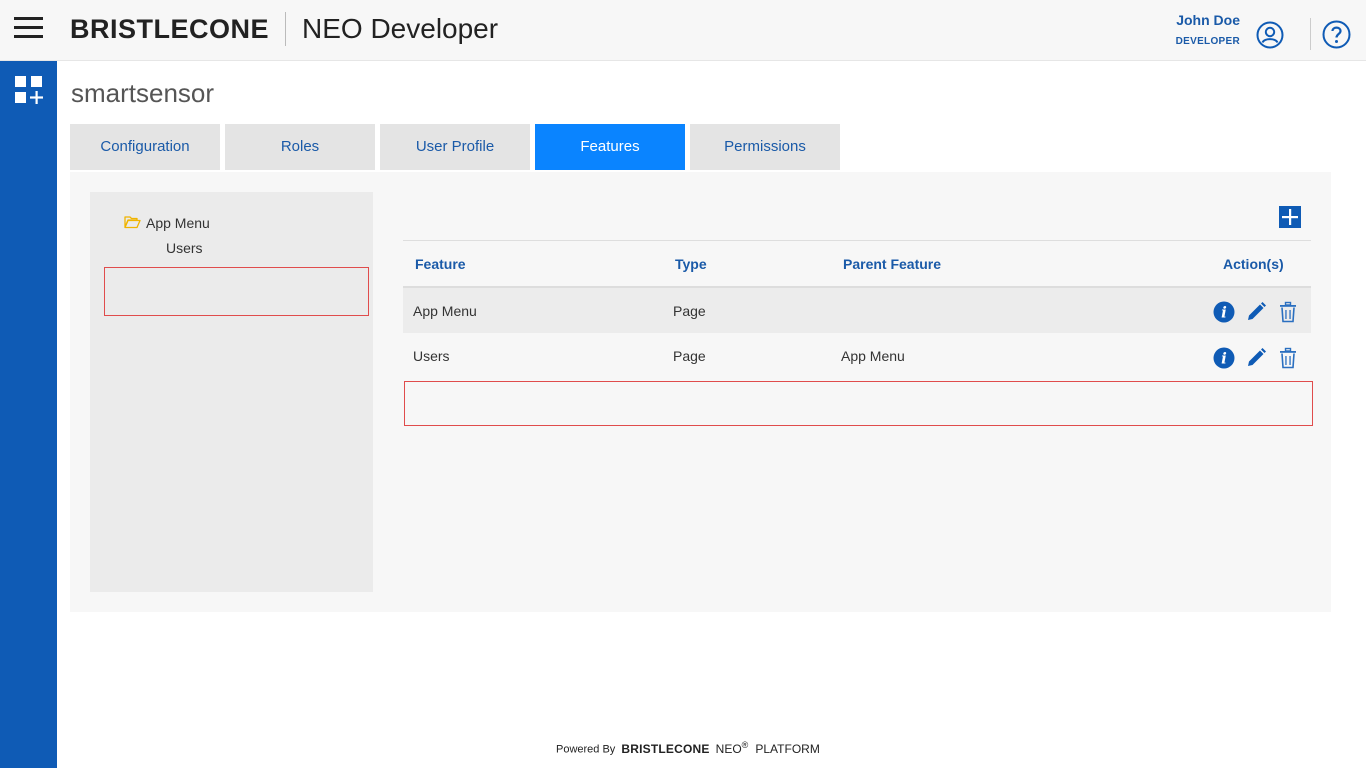 This screenshot has width=1366, height=768. What do you see at coordinates (857, 310) in the screenshot?
I see `table-row: App Menu Page i` at bounding box center [857, 310].